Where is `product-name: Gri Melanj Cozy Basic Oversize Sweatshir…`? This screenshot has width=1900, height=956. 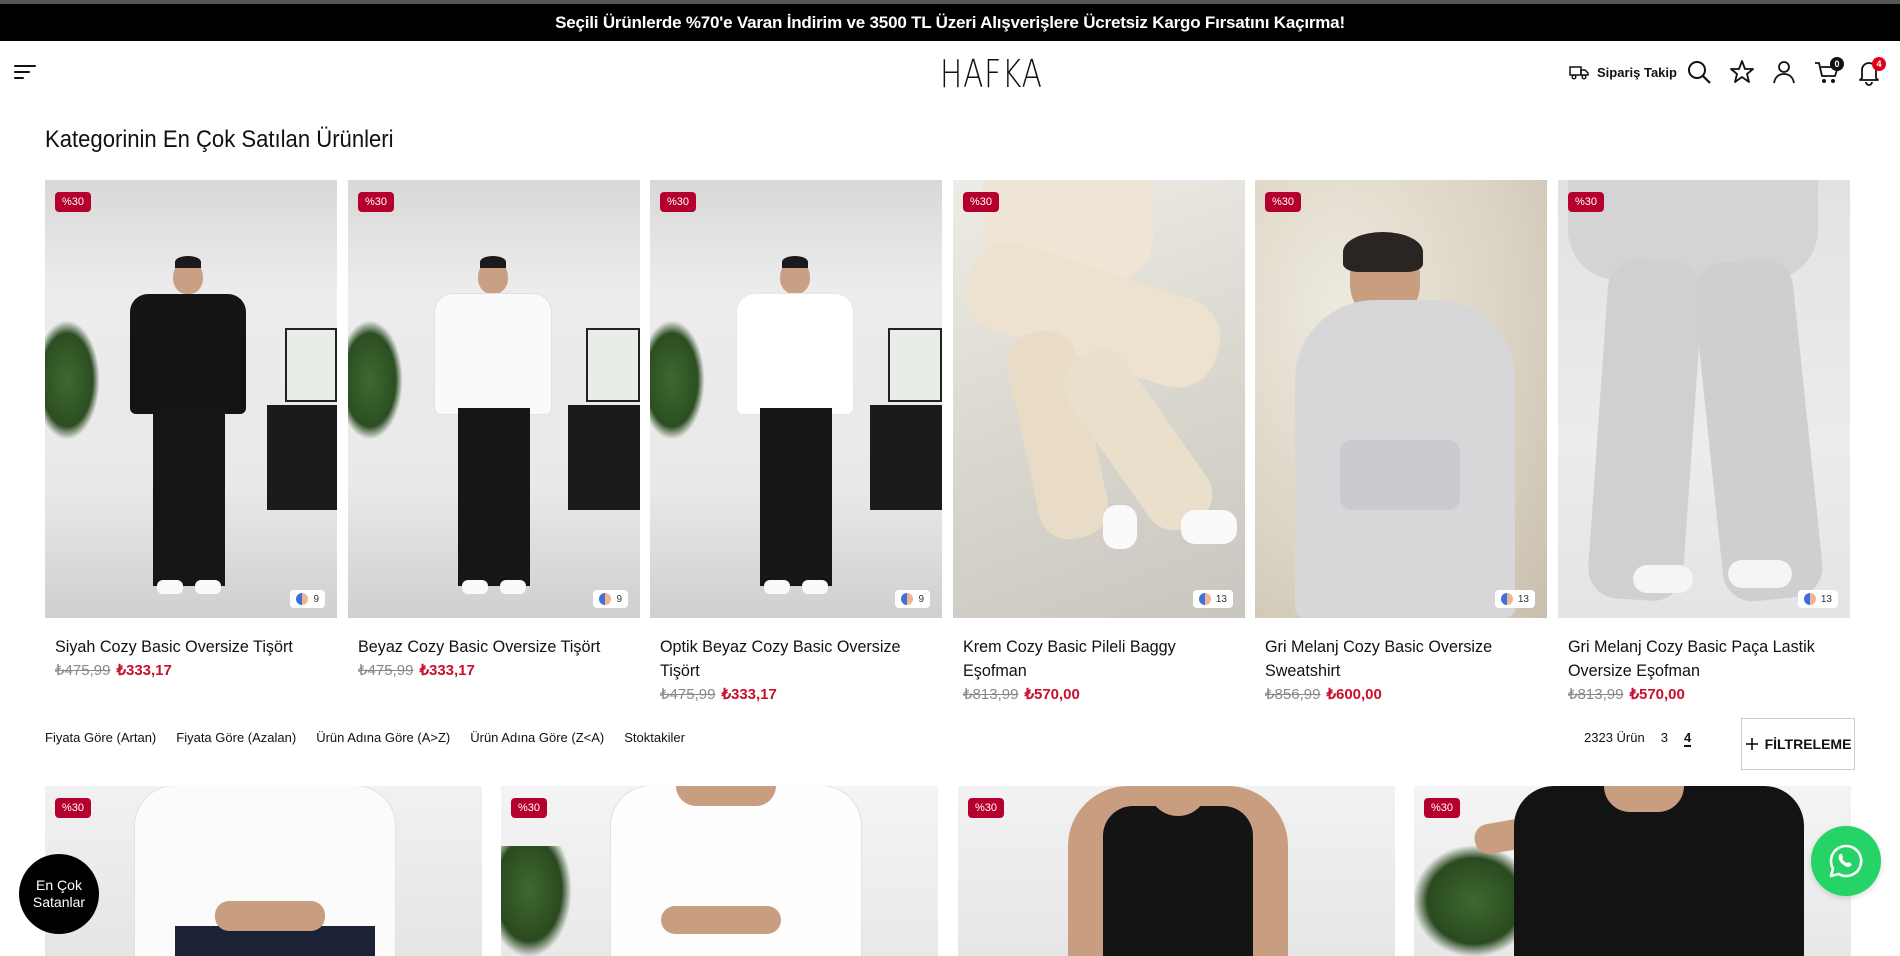 product-name: Gri Melanj Cozy Basic Oversize Sweatshir… is located at coordinates (1394, 659).